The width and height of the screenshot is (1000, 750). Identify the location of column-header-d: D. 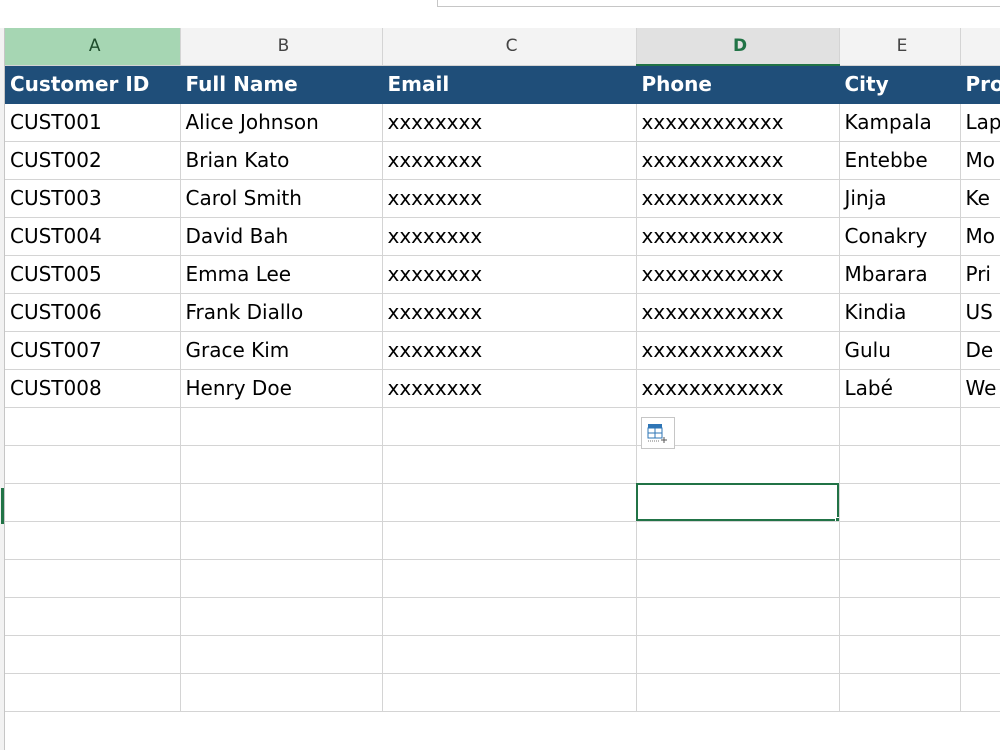
(738, 47).